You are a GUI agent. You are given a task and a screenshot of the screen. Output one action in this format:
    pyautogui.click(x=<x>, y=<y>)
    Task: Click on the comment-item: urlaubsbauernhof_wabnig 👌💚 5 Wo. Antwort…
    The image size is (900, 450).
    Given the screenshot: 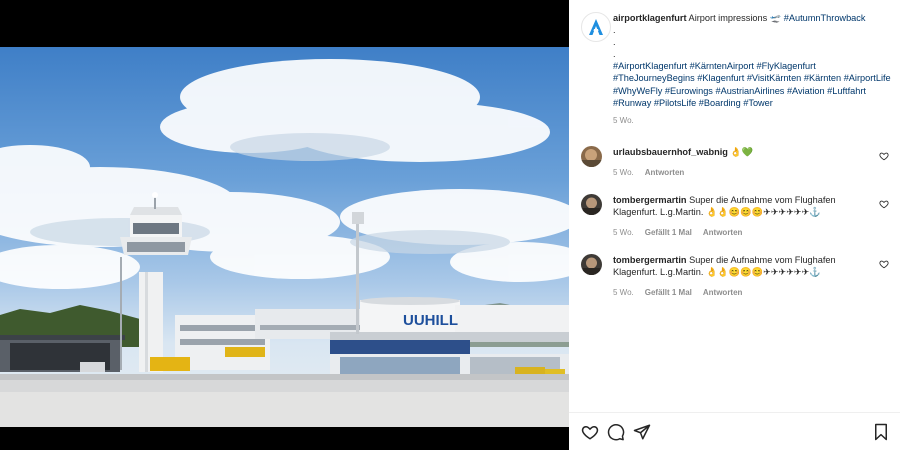 What is the action you would take?
    pyautogui.click(x=737, y=161)
    